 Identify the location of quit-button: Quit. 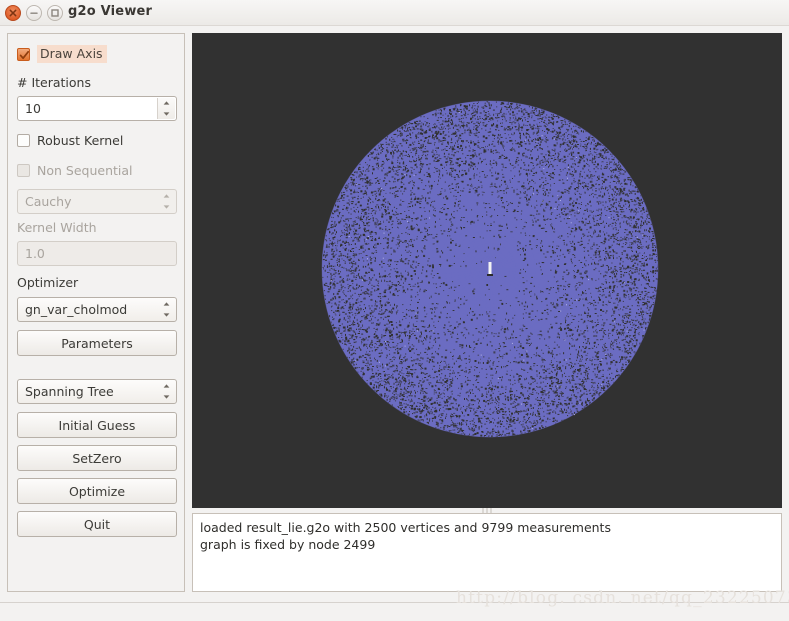
(97, 524).